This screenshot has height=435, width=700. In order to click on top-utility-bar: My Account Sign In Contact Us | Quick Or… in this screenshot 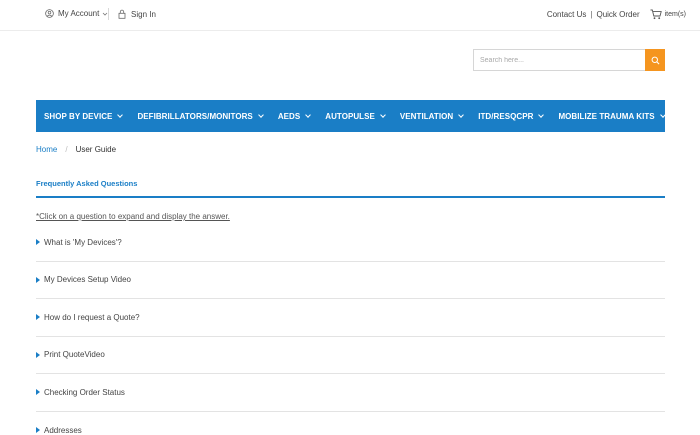, I will do `click(350, 15)`.